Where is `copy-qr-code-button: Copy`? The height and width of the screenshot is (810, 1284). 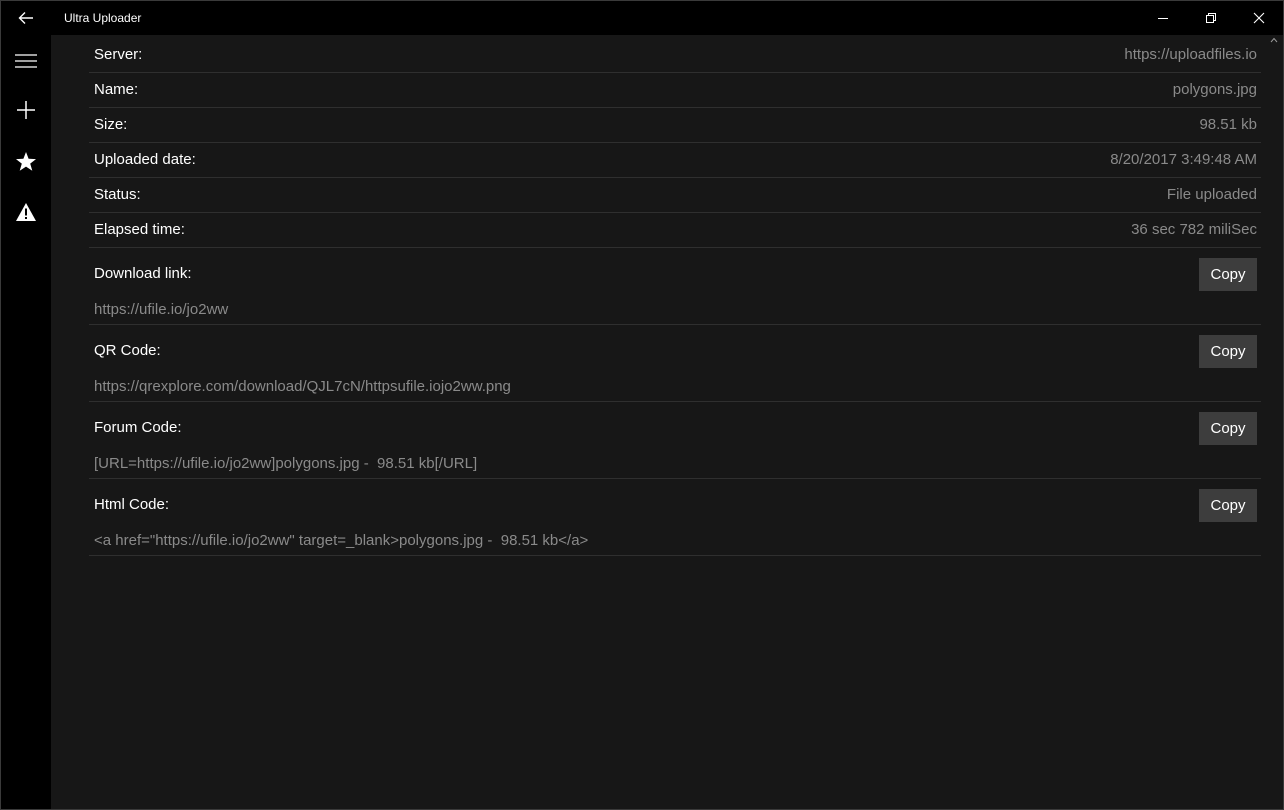 copy-qr-code-button: Copy is located at coordinates (1228, 351).